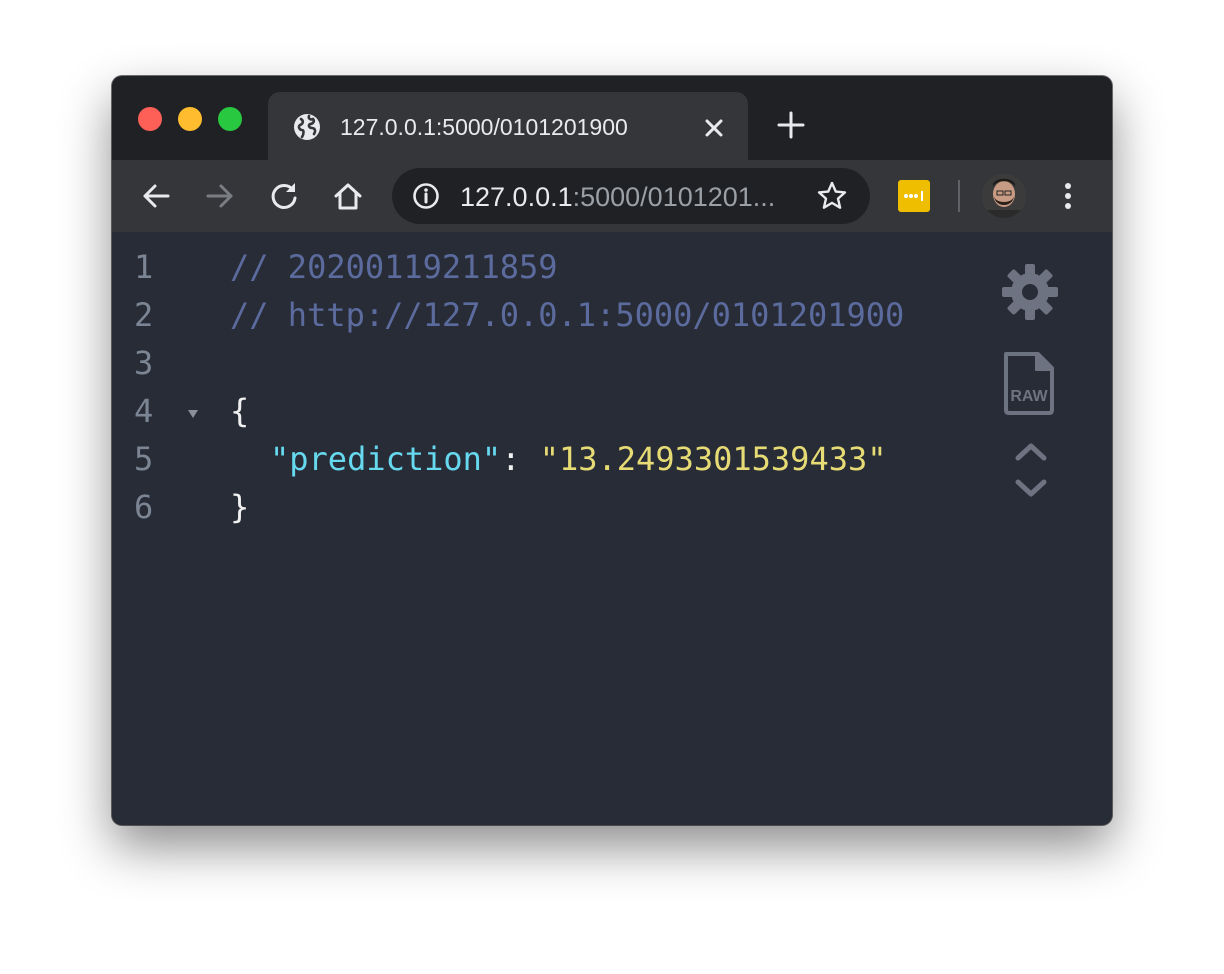 This screenshot has height=974, width=1224. What do you see at coordinates (1068, 196) in the screenshot?
I see `more-vertical-icon` at bounding box center [1068, 196].